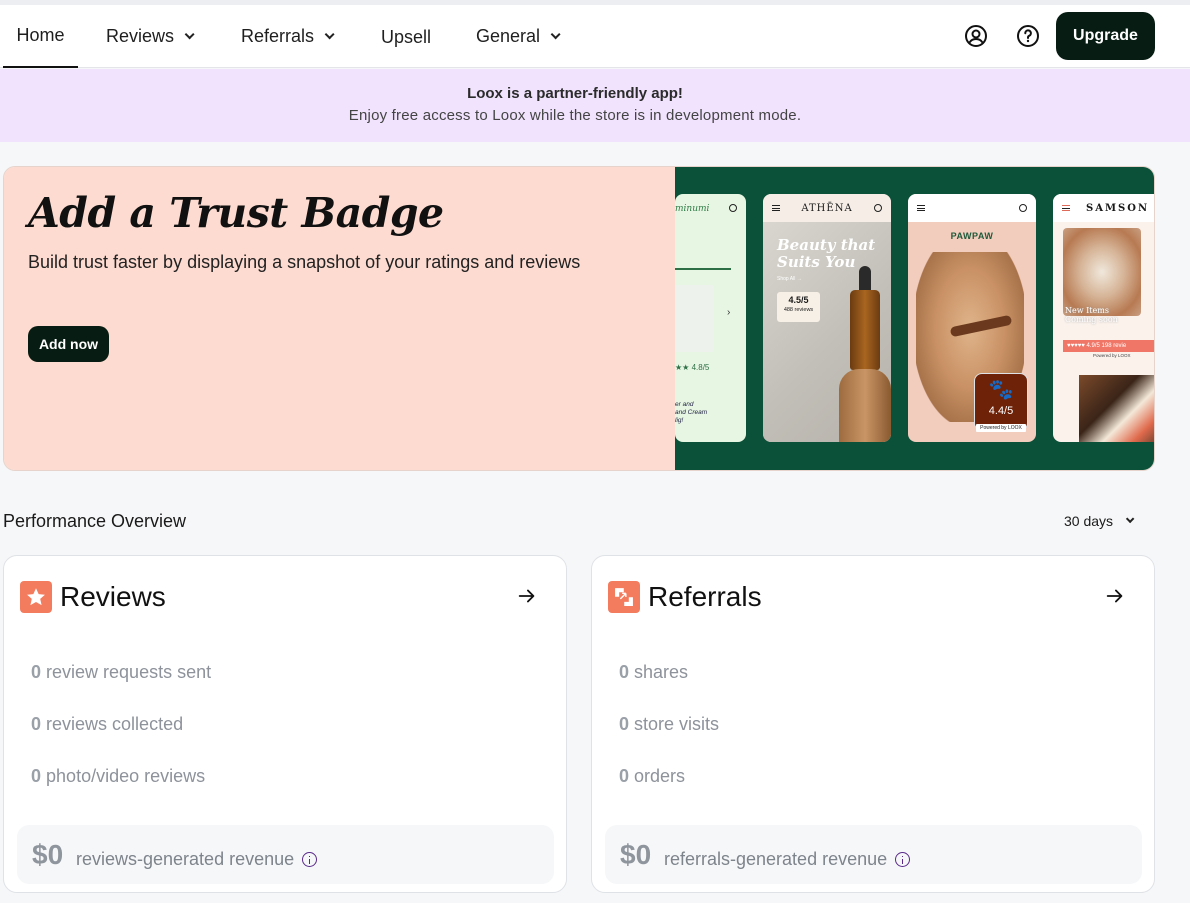 Image resolution: width=1190 pixels, height=903 pixels. I want to click on rating-stars: ★★ 4.8/5, so click(692, 367).